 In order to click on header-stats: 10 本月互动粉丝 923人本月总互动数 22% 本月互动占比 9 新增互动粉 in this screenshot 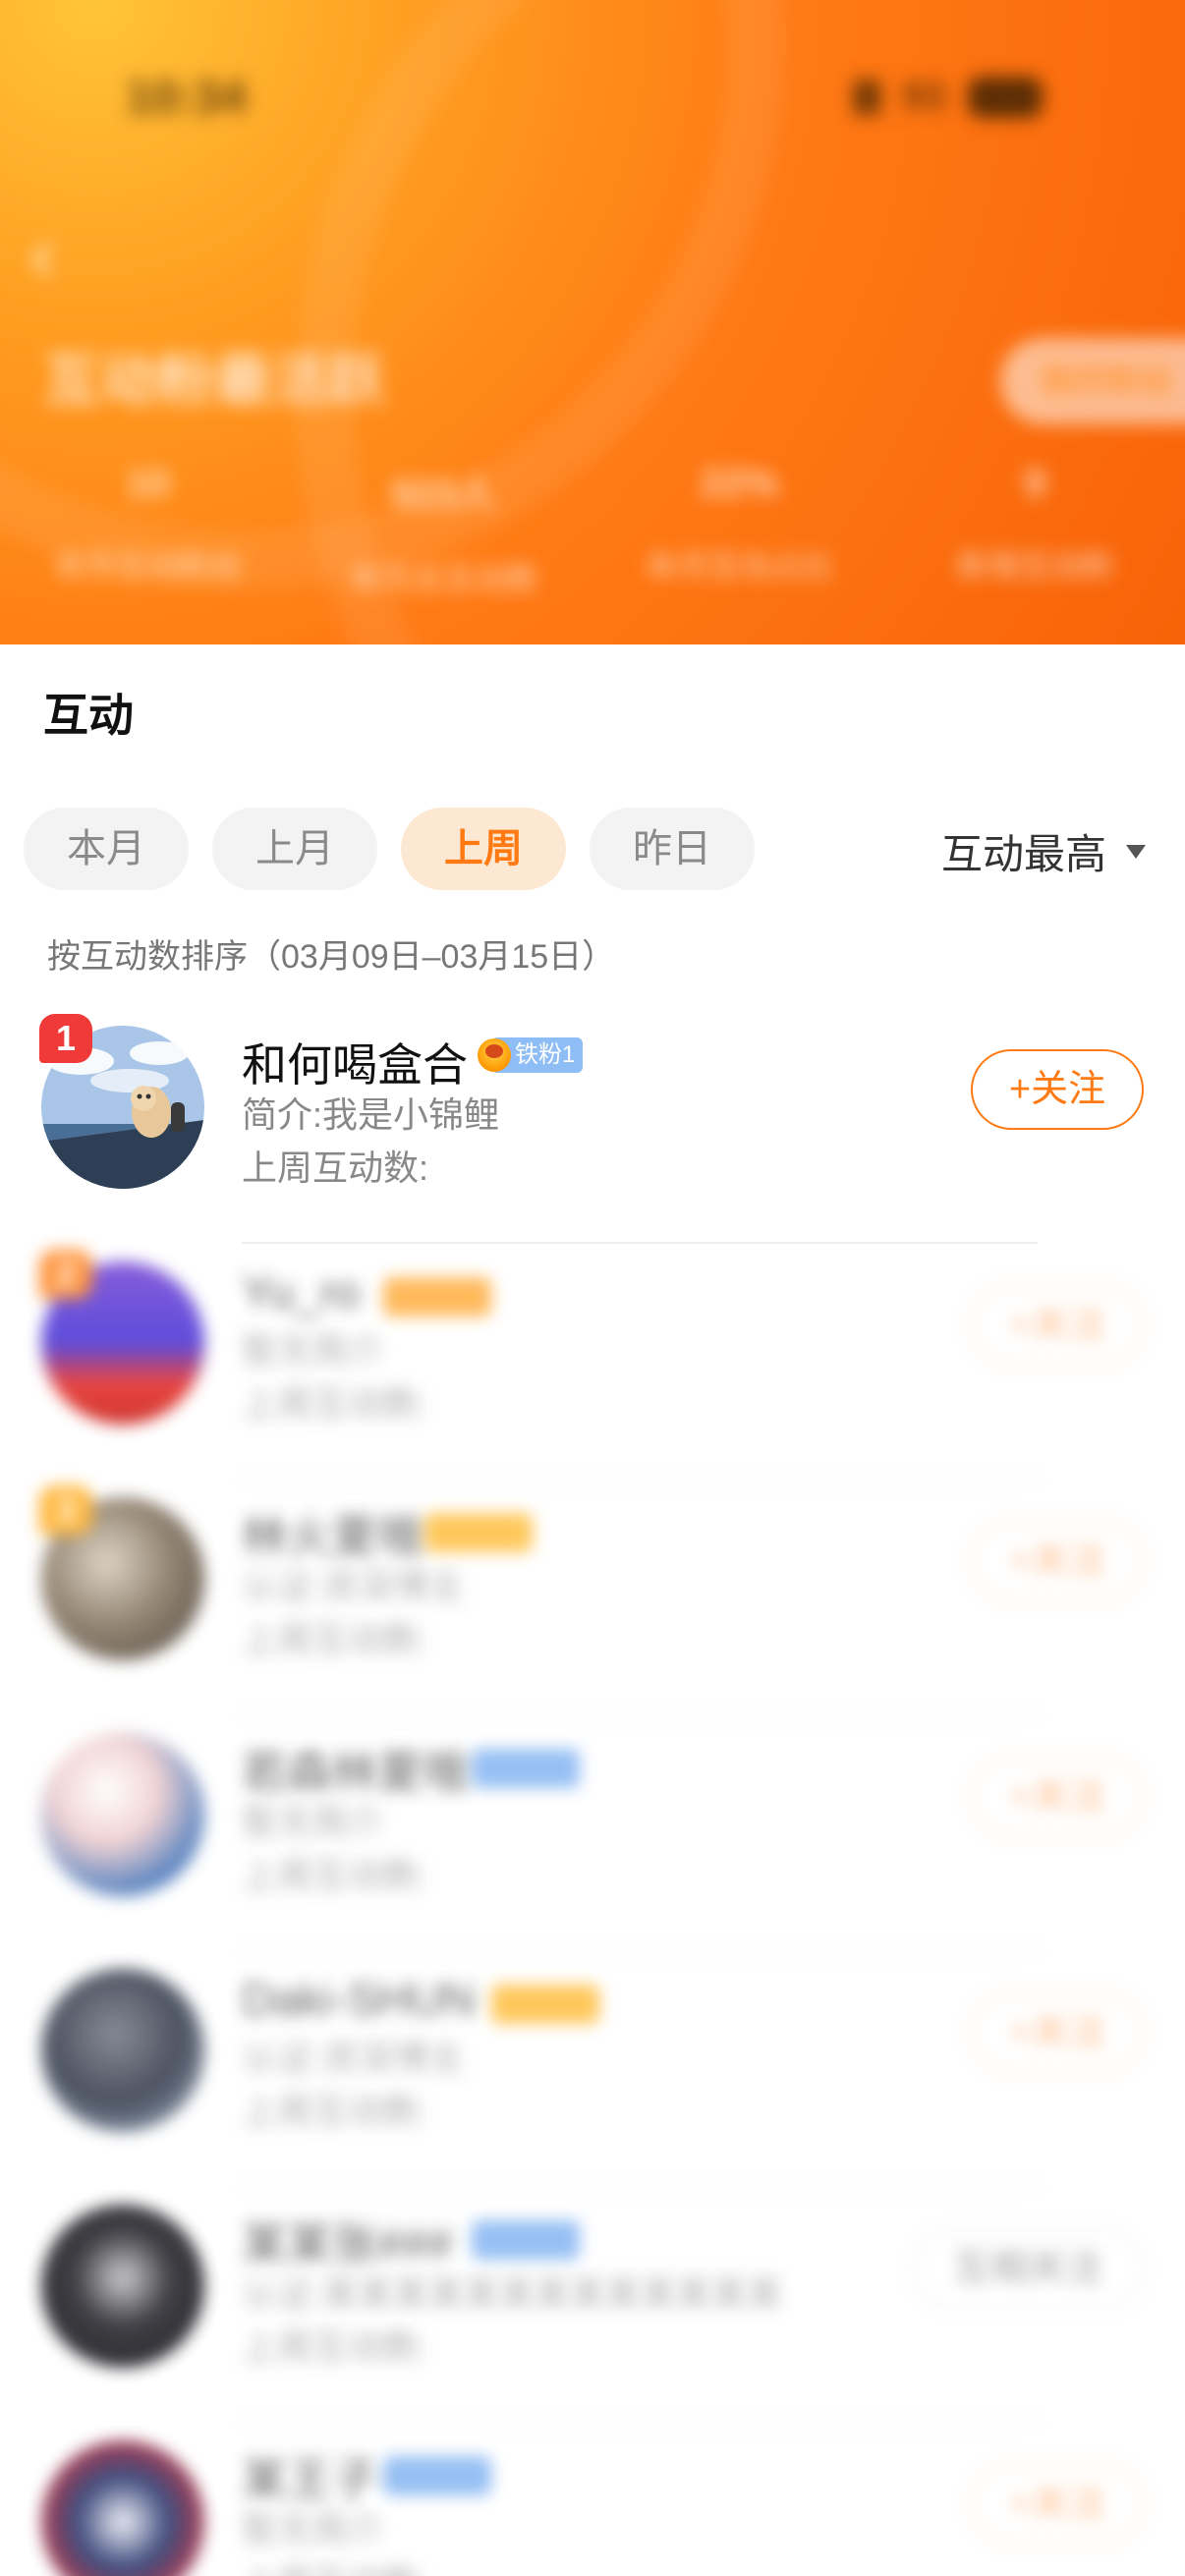, I will do `click(592, 530)`.